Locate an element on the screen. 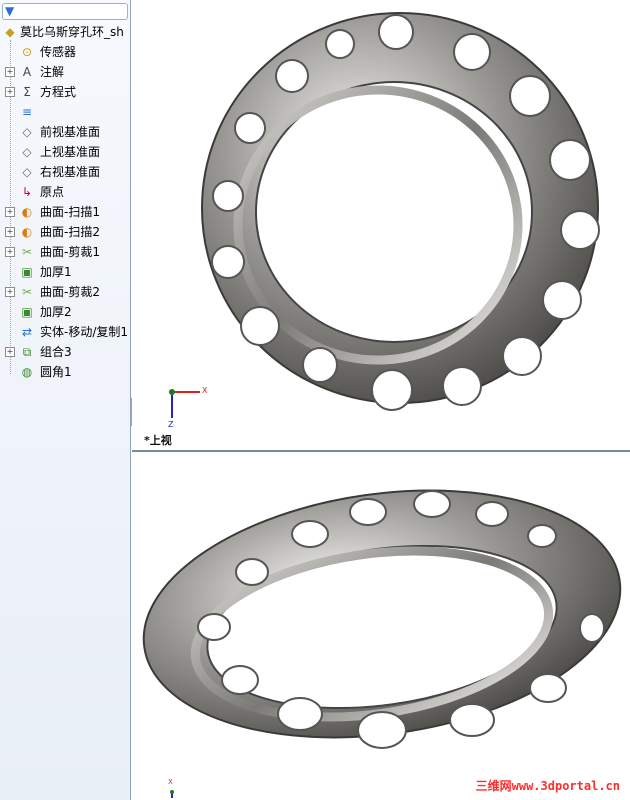  annotation-icon: A is located at coordinates (27, 72).